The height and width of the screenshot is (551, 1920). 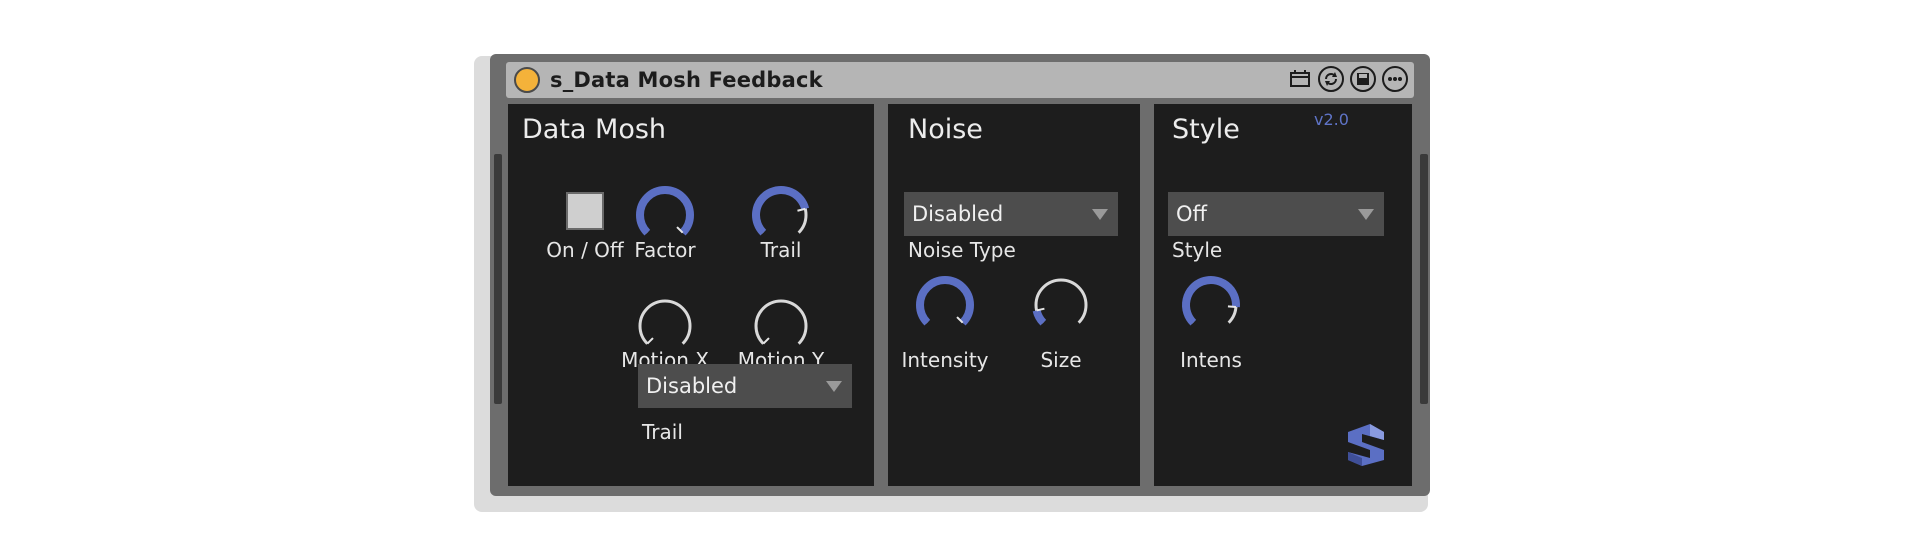 I want to click on style-label: Style, so click(x=1197, y=250).